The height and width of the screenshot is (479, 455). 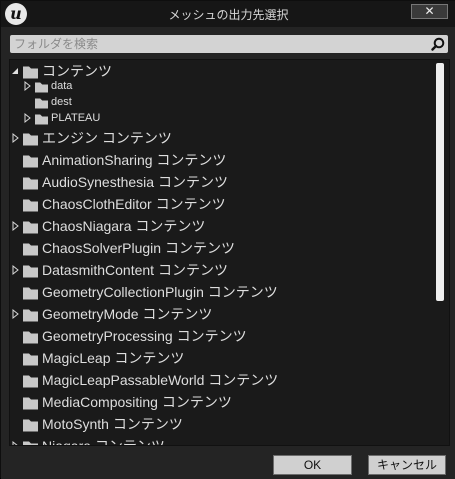 I want to click on tree-item: エンジン コンテンツ, so click(x=220, y=138).